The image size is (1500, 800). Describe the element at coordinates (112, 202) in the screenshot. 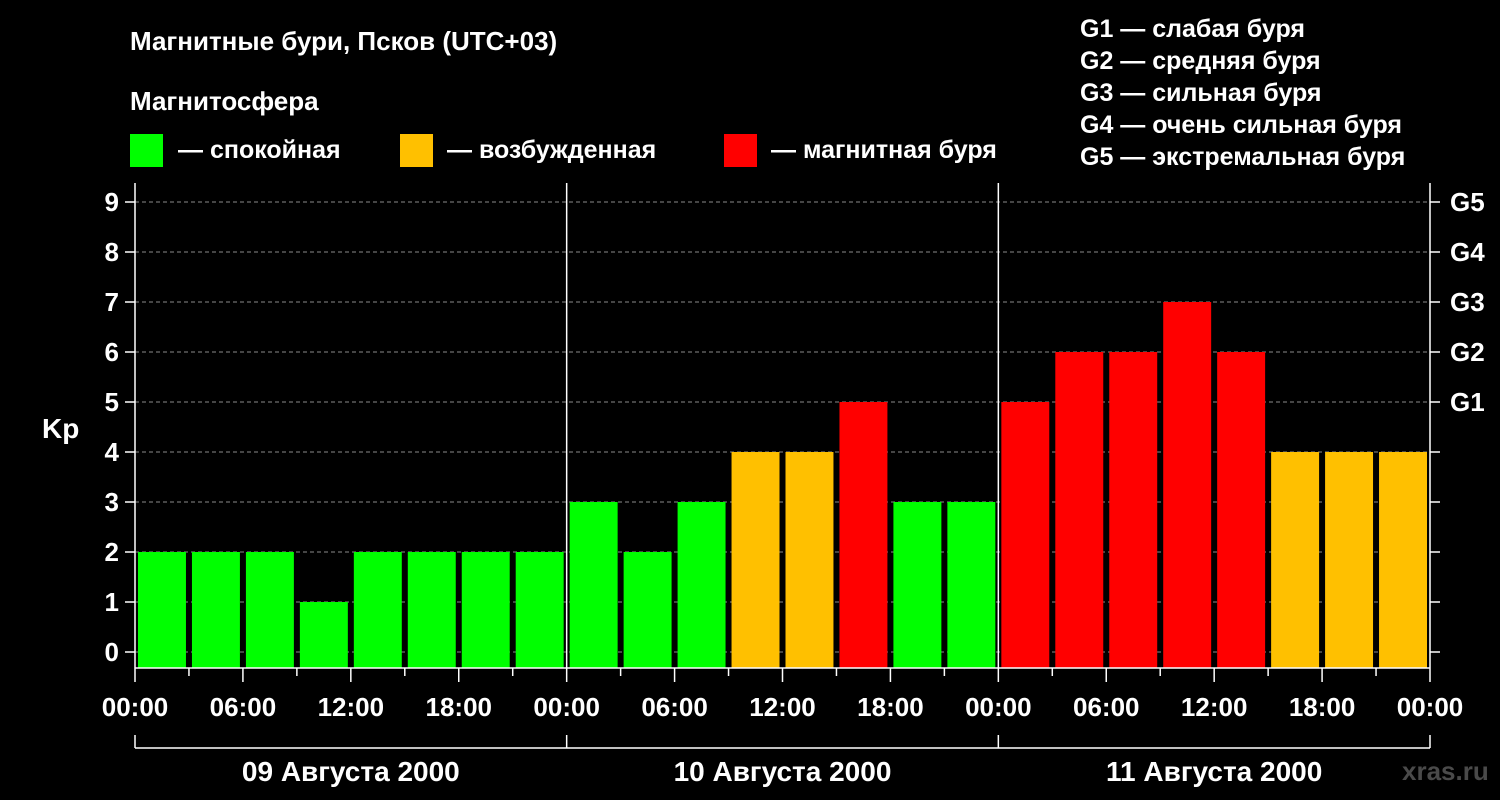

I see `y-tick-label: 9` at that location.